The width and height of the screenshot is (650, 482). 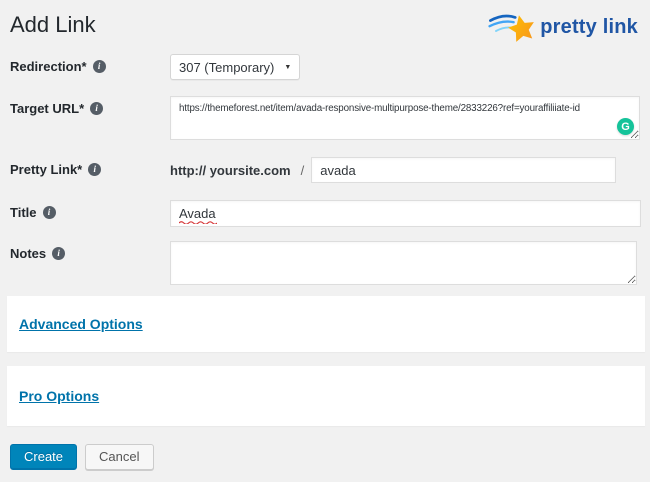 What do you see at coordinates (325, 21) in the screenshot?
I see `page-header: Add Link pretty link` at bounding box center [325, 21].